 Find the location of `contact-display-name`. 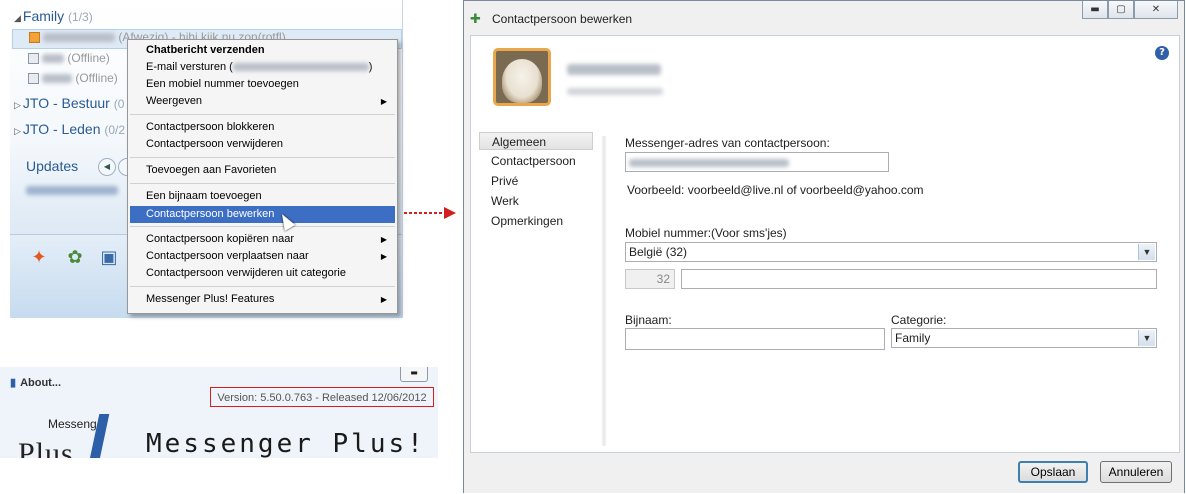

contact-display-name is located at coordinates (614, 69).